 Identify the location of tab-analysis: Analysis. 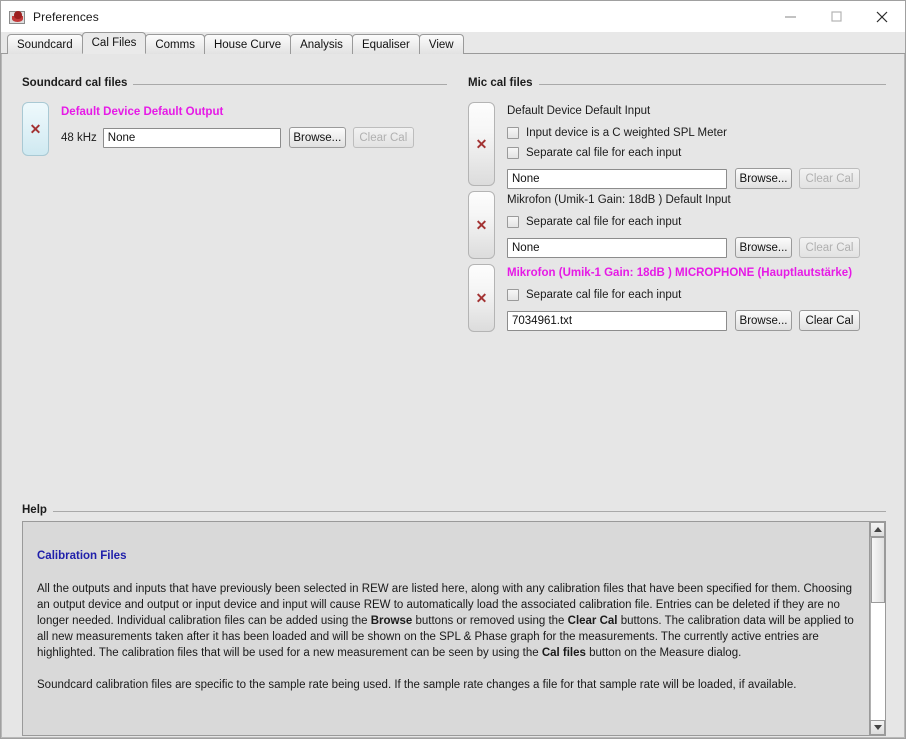
(321, 44).